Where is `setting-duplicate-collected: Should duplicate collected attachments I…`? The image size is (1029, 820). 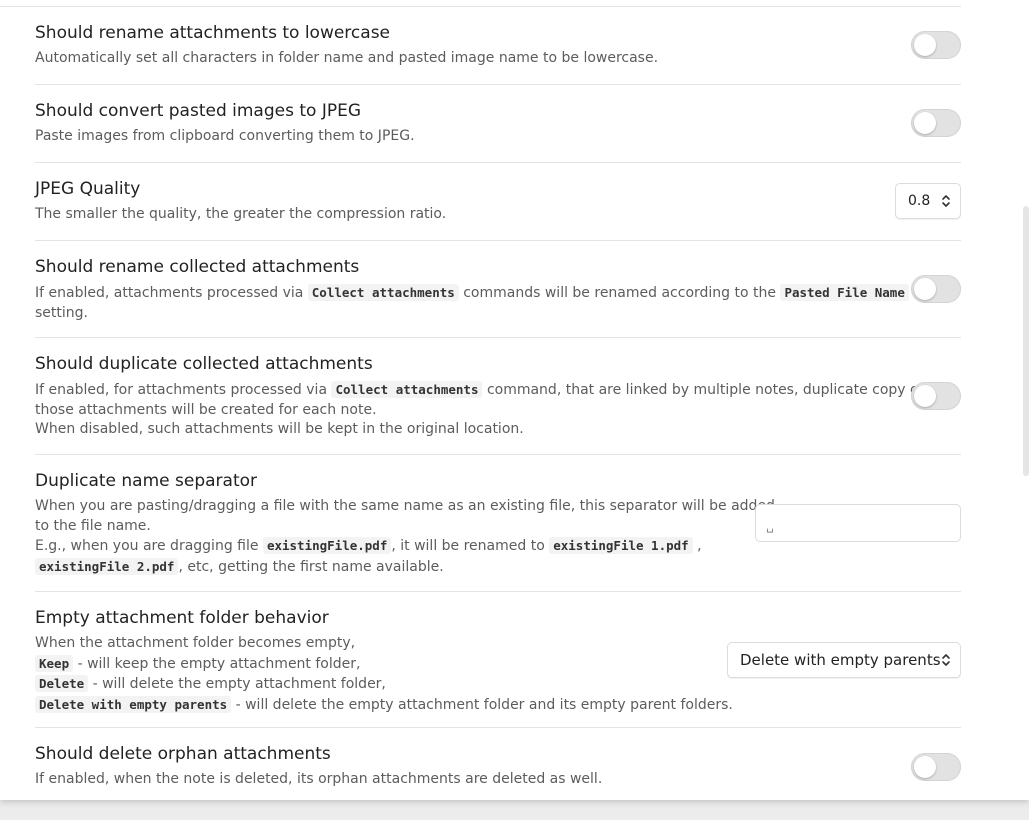
setting-duplicate-collected: Should duplicate collected attachments I… is located at coordinates (498, 396).